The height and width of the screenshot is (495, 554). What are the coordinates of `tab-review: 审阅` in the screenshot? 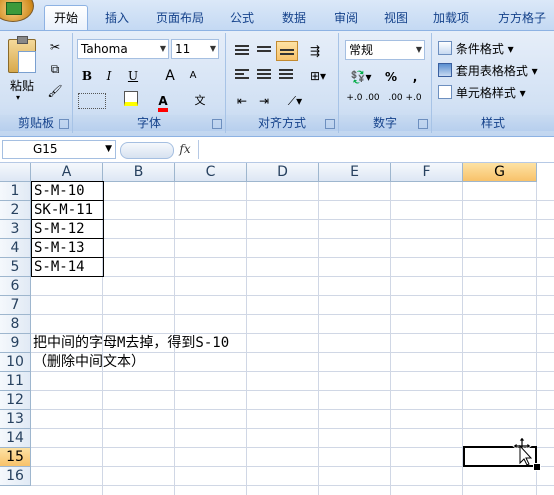 It's located at (346, 18).